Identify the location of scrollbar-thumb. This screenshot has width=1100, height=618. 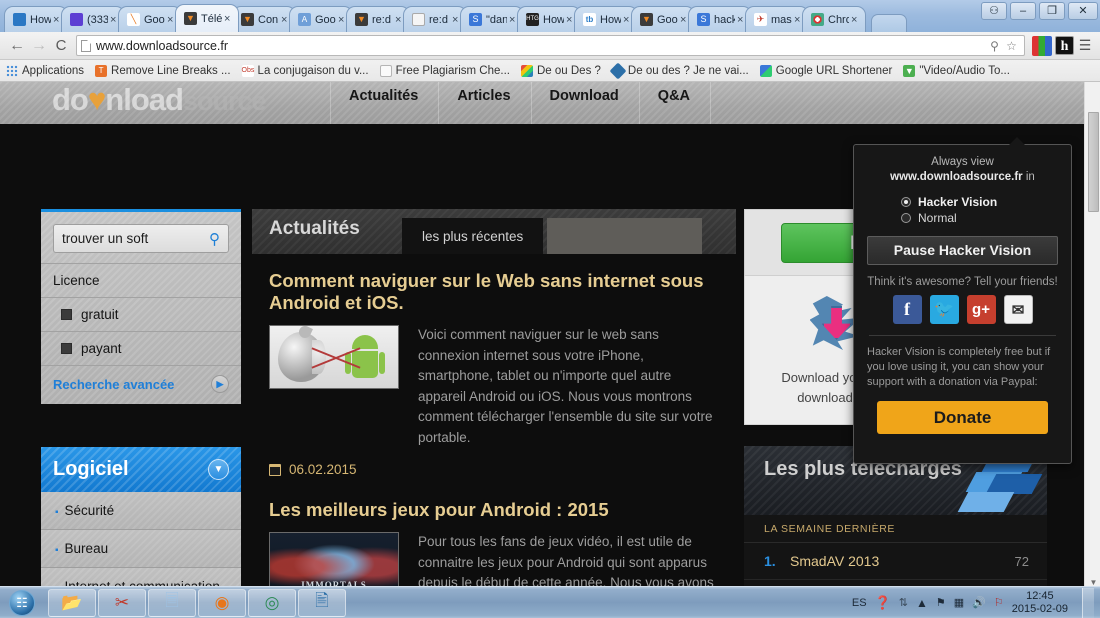
(1093, 162).